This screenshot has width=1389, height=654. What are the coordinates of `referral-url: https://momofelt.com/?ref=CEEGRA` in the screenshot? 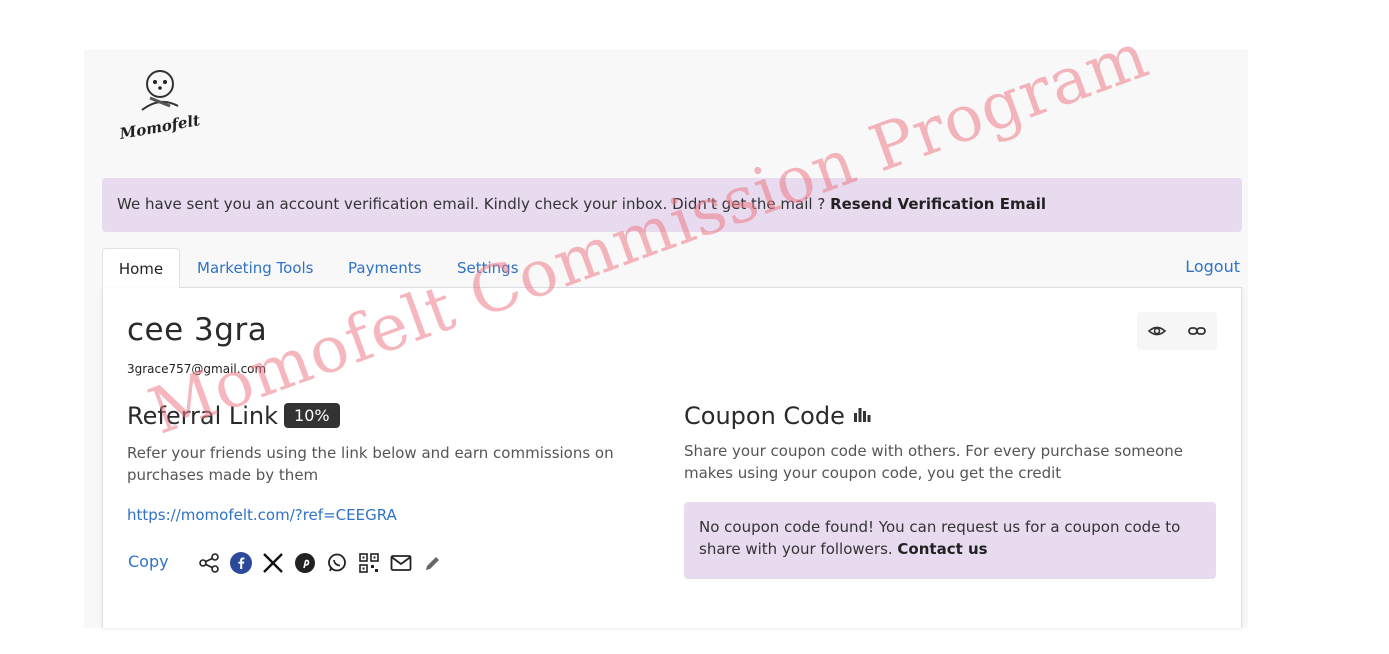 It's located at (262, 515).